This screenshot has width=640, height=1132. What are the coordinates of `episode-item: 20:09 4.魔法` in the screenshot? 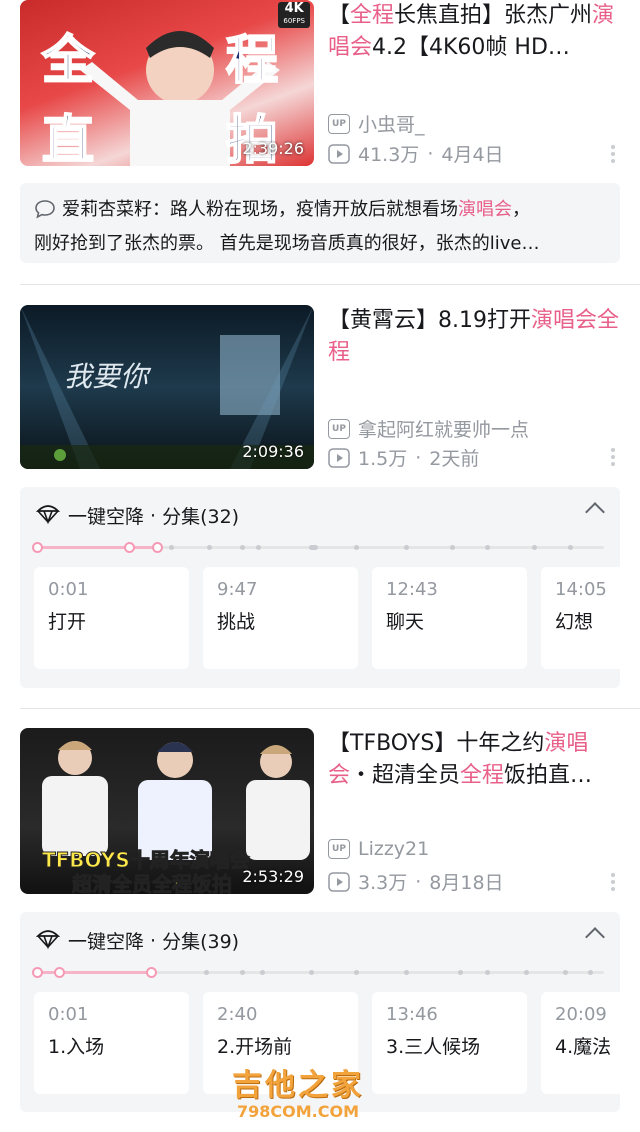 It's located at (580, 1043).